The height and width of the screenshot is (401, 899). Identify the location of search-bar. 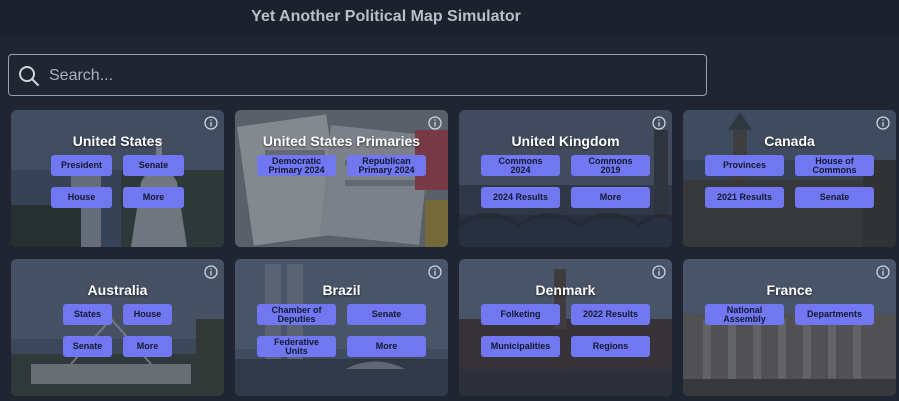
(357, 75).